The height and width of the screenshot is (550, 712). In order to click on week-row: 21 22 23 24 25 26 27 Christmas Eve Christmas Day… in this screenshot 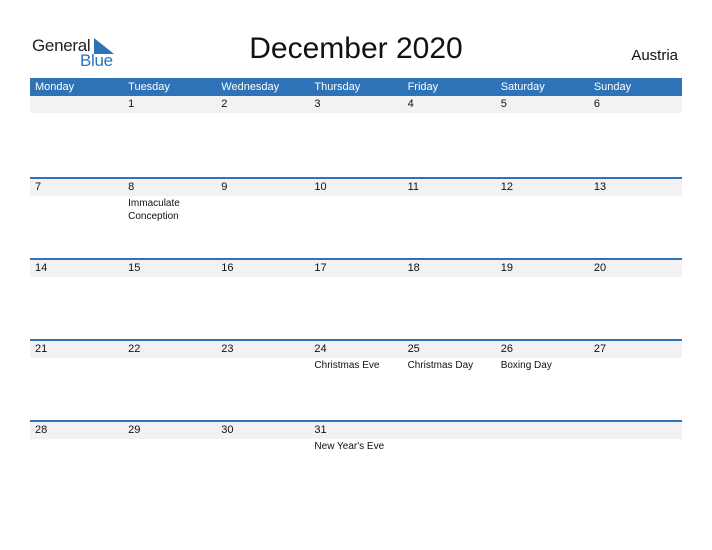, I will do `click(356, 379)`.